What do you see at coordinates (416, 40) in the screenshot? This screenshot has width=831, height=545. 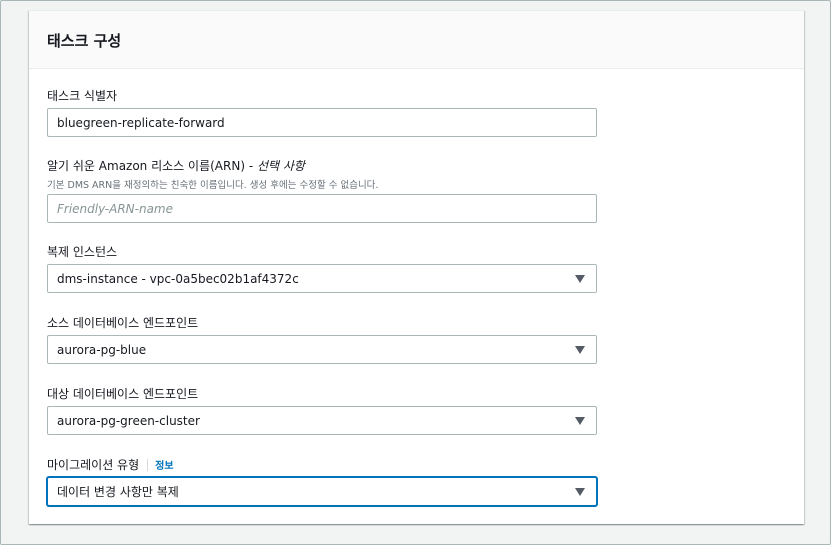 I see `panel-header: 태스크 구성` at bounding box center [416, 40].